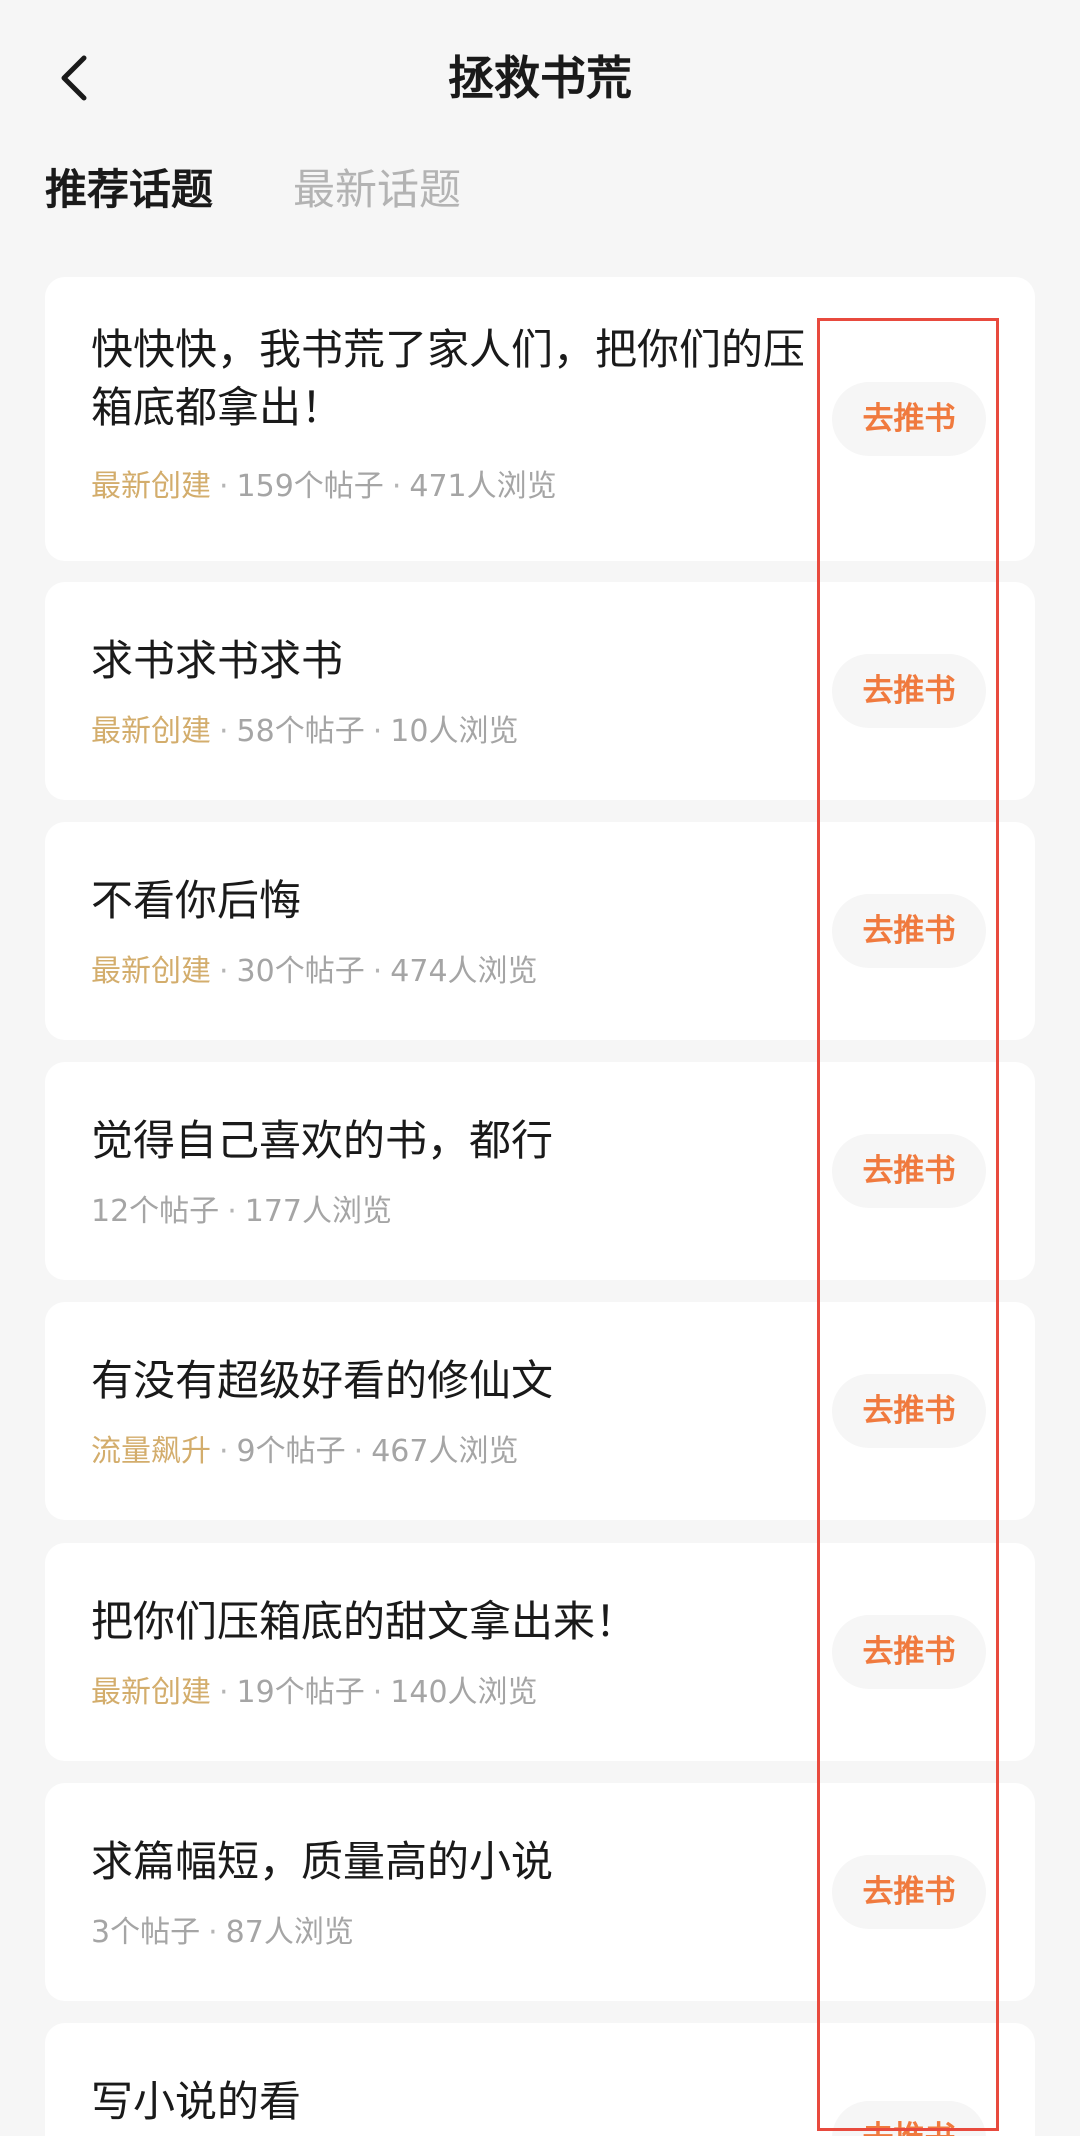  I want to click on post-count: 19个帖子, so click(300, 1692).